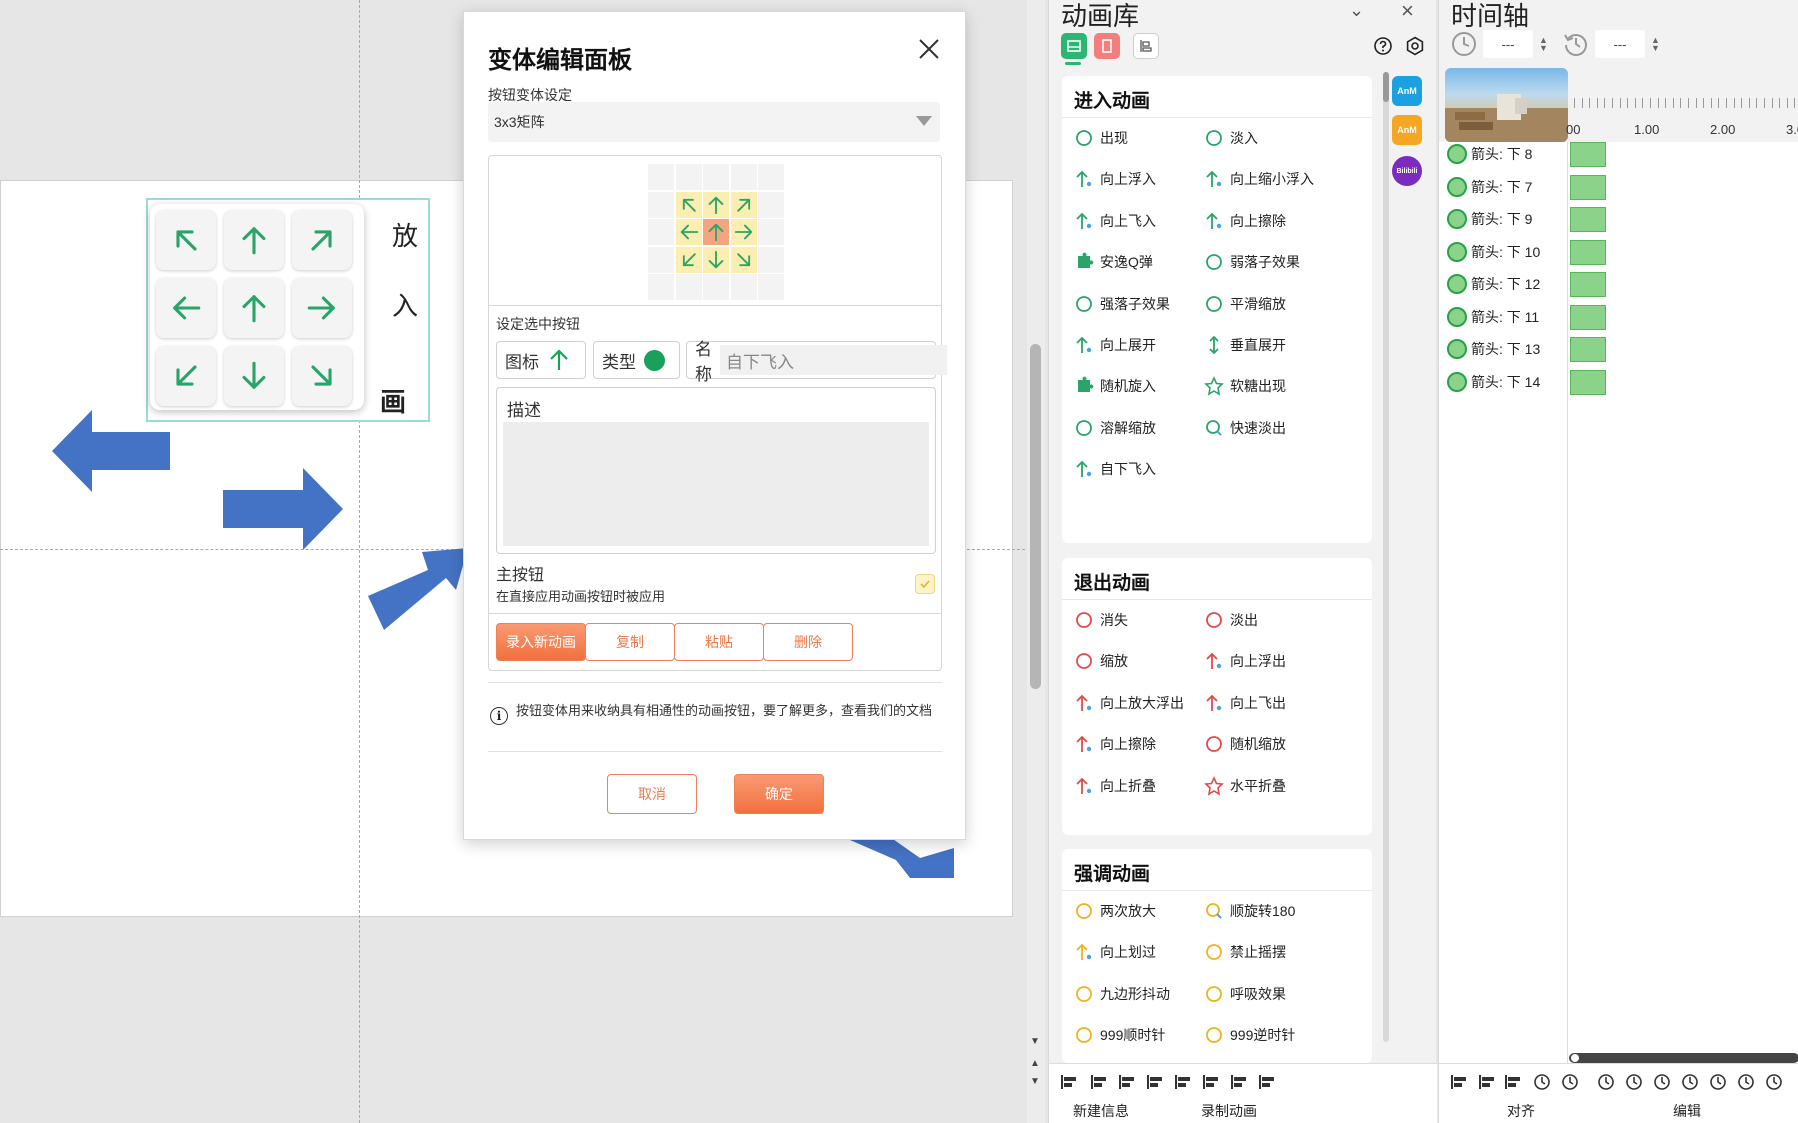  I want to click on emphasis-animation-item: 九边形抖动, so click(1122, 994).